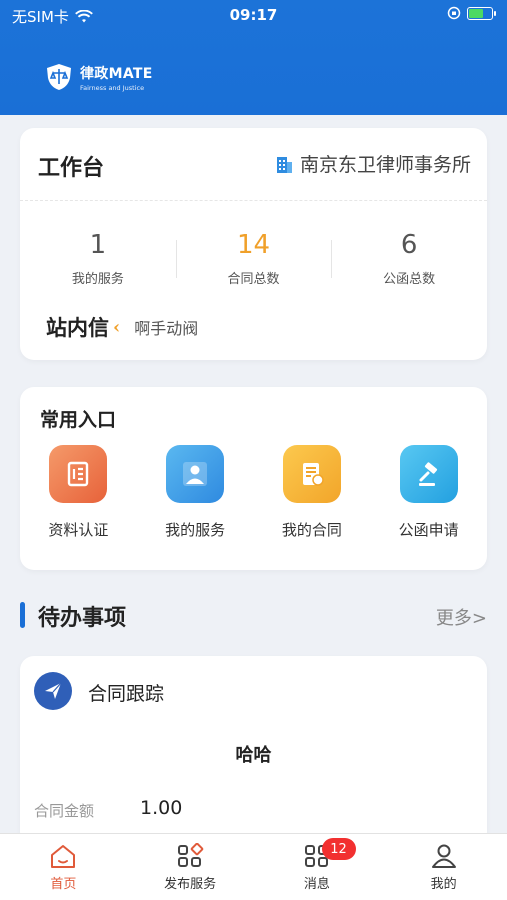 This screenshot has height=900, width=507. What do you see at coordinates (191, 855) in the screenshot?
I see `grid-publish-icon` at bounding box center [191, 855].